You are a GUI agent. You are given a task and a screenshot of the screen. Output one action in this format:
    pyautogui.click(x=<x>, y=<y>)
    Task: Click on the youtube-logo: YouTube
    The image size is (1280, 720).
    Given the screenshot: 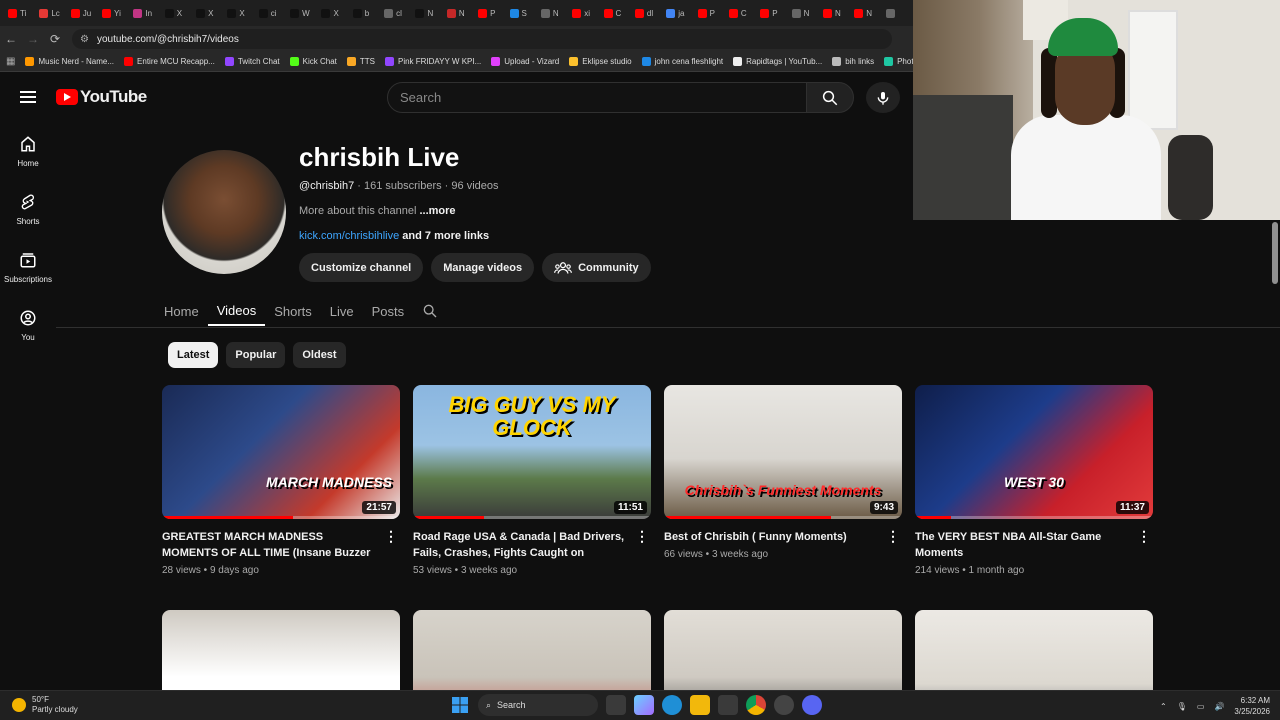 What is the action you would take?
    pyautogui.click(x=101, y=97)
    